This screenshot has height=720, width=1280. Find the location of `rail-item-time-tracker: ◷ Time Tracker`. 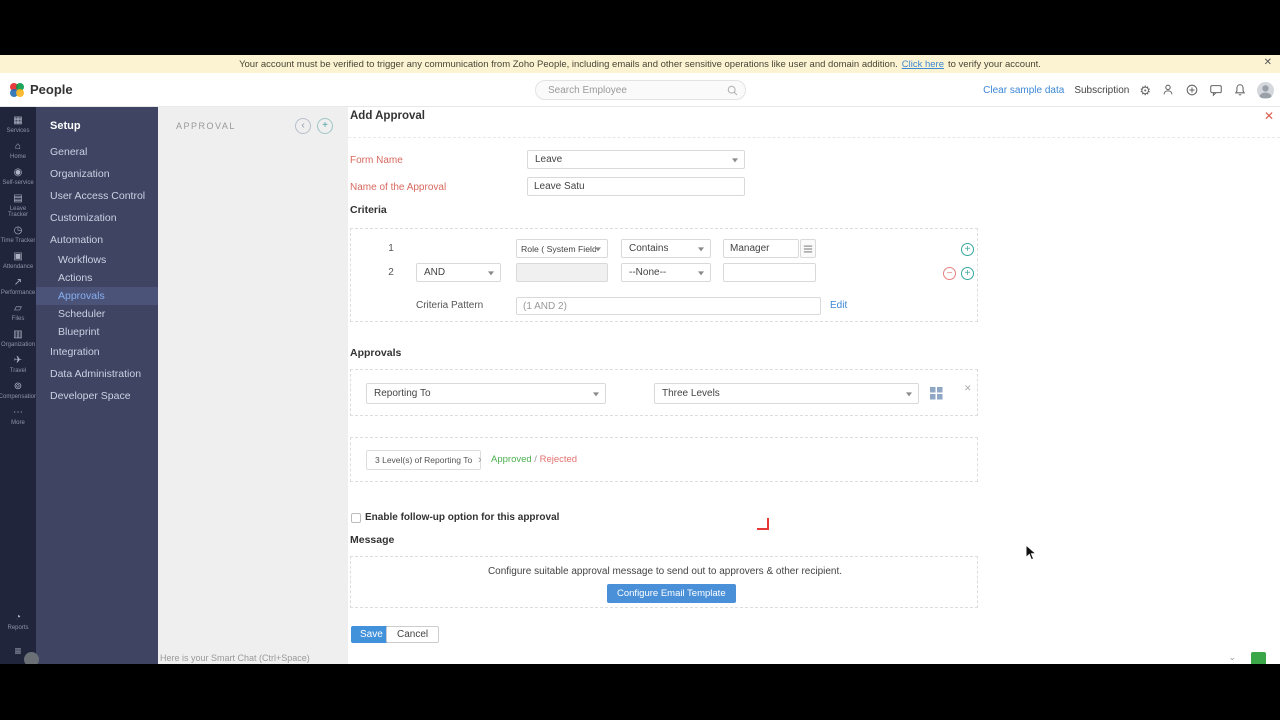

rail-item-time-tracker: ◷ Time Tracker is located at coordinates (18, 234).